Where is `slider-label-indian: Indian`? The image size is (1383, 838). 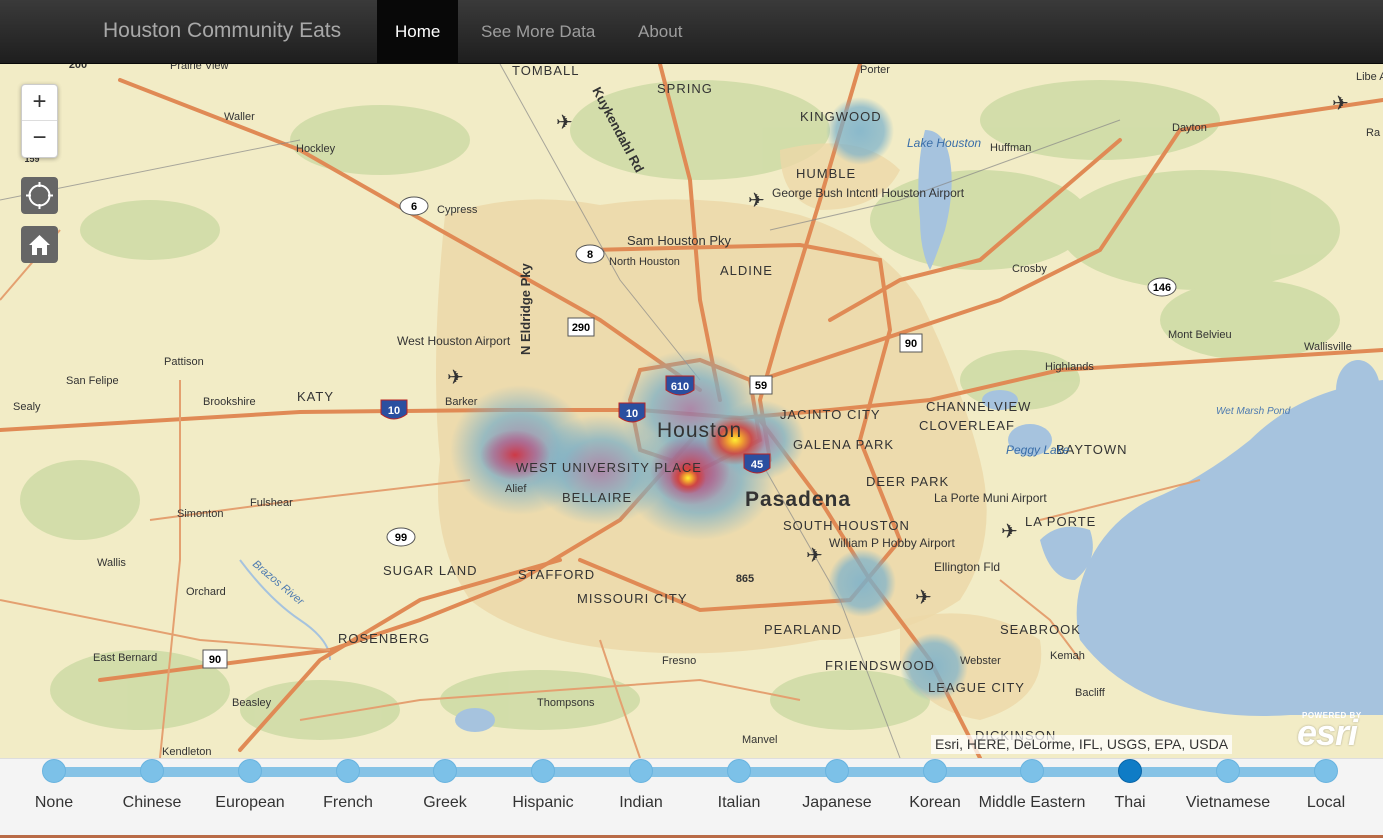
slider-label-indian: Indian is located at coordinates (641, 803).